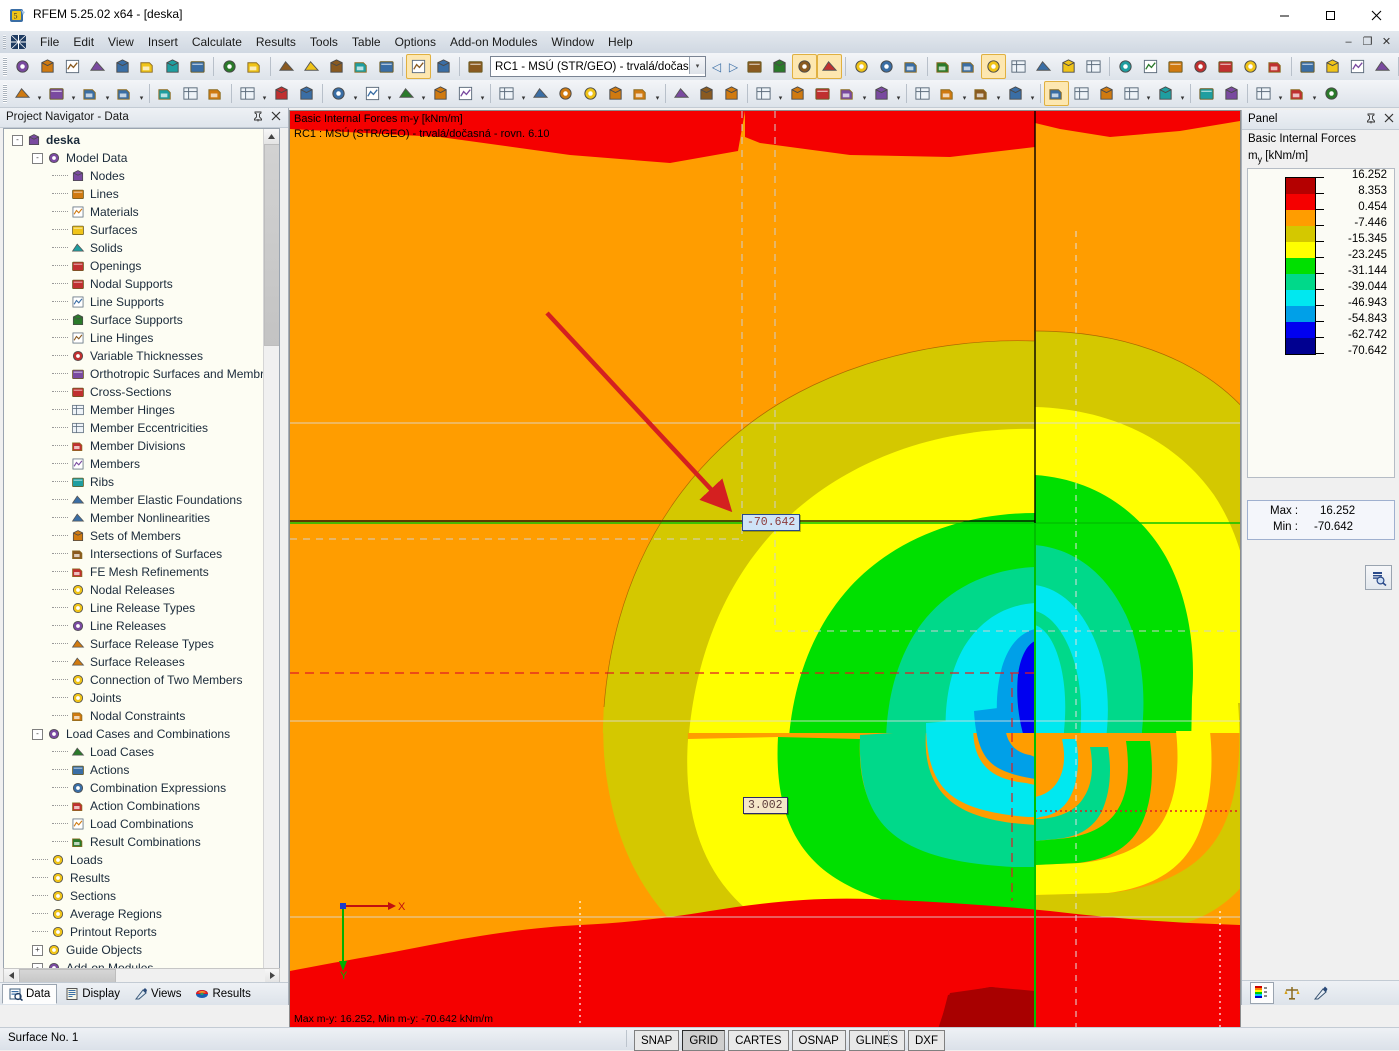 The image size is (1399, 1051). I want to click on mesh-view2-button, so click(911, 66).